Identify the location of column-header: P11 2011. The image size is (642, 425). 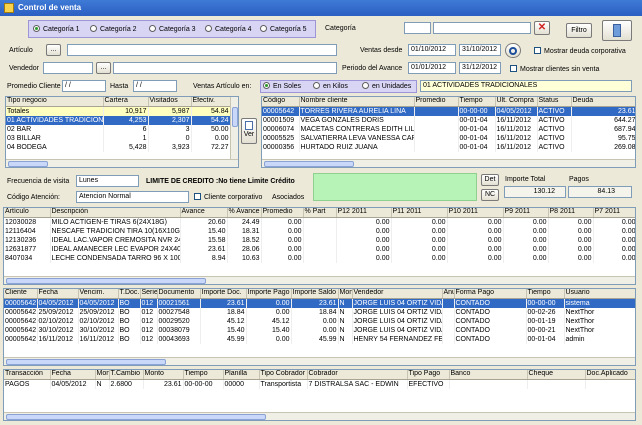
(419, 213).